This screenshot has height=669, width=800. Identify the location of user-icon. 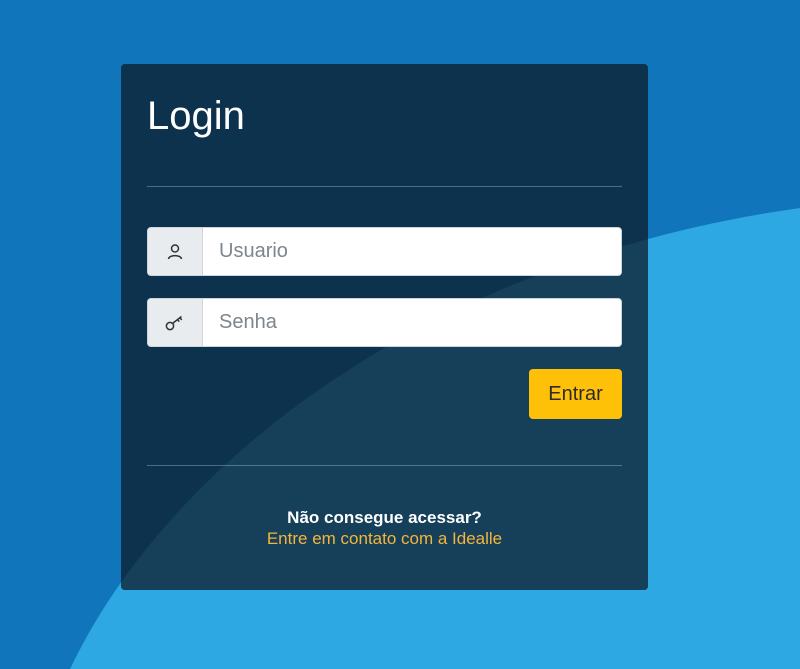
(175, 251).